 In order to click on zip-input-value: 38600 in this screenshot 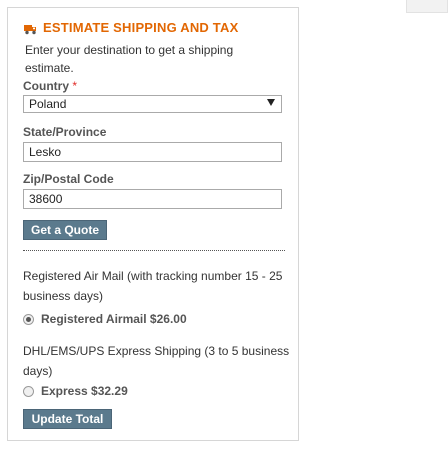, I will do `click(46, 199)`.